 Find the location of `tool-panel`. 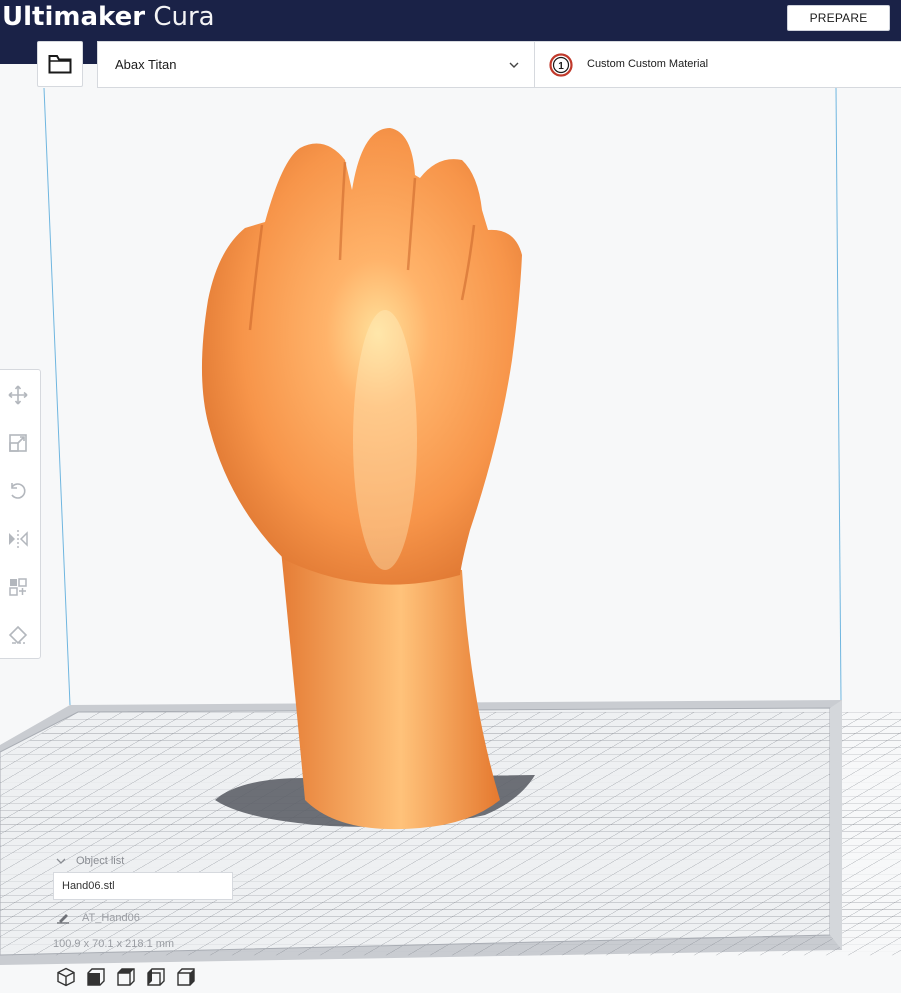

tool-panel is located at coordinates (20, 514).